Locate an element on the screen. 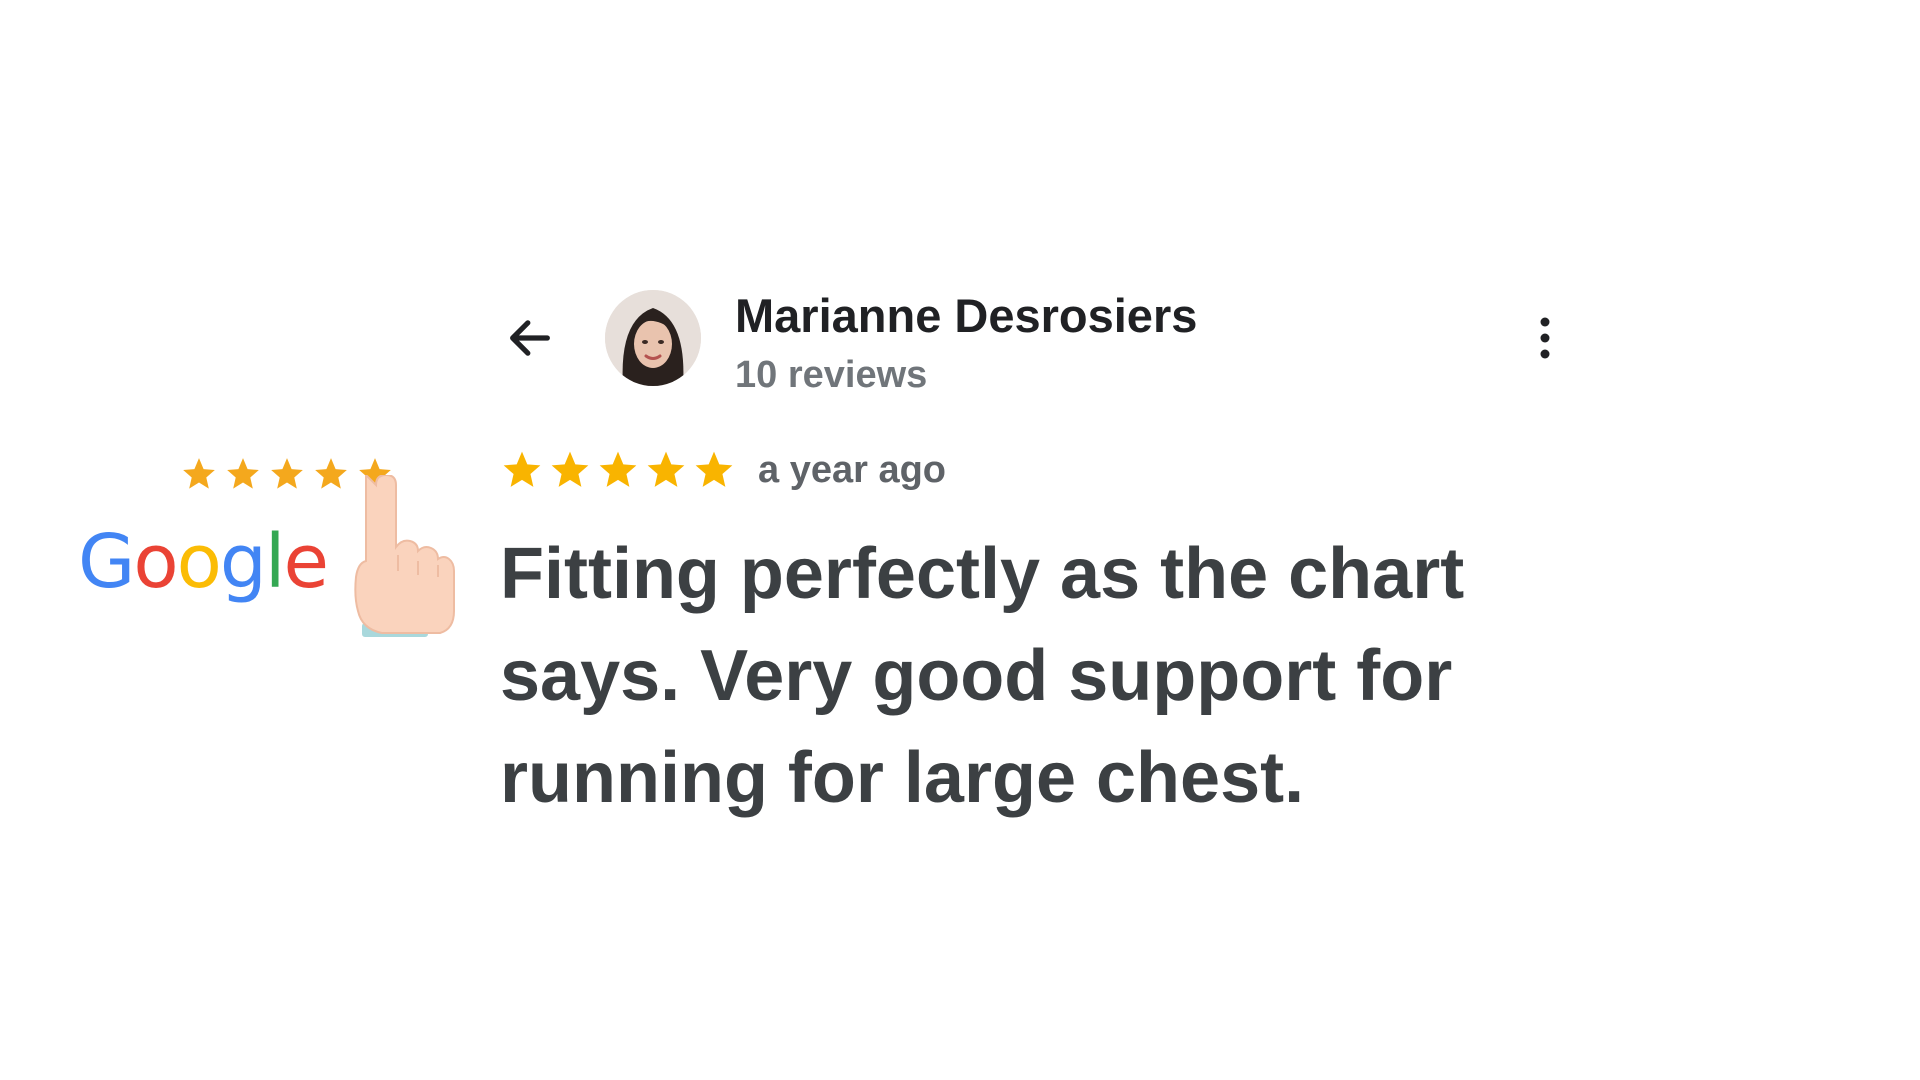 The width and height of the screenshot is (1920, 1080). logo-letter: l is located at coordinates (275, 562).